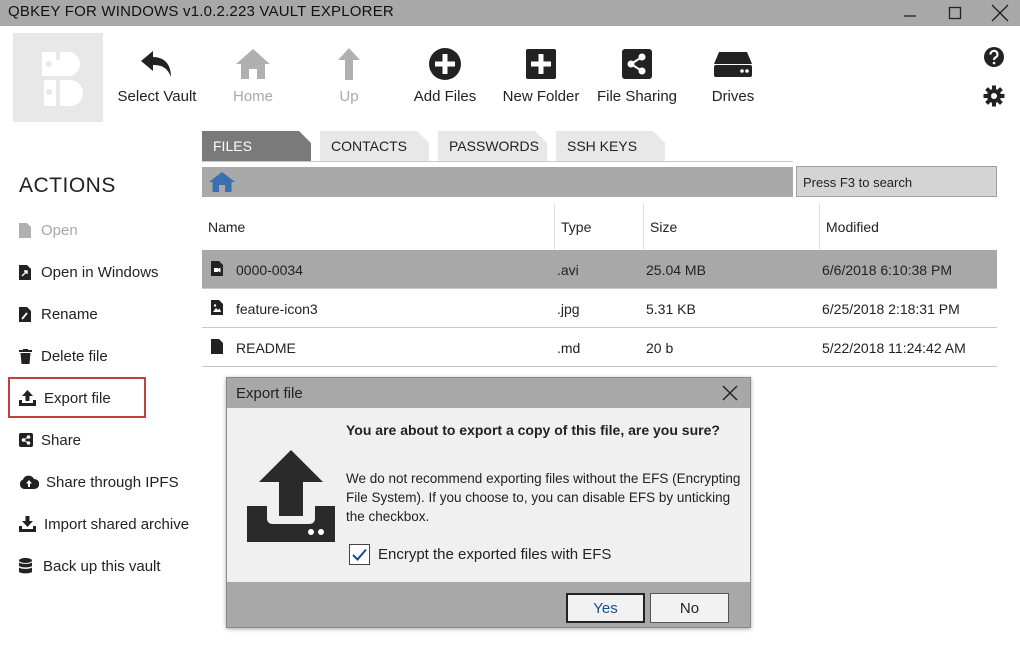 This screenshot has height=669, width=1020. I want to click on tab-ssh-keys: SSH KEYS, so click(610, 146).